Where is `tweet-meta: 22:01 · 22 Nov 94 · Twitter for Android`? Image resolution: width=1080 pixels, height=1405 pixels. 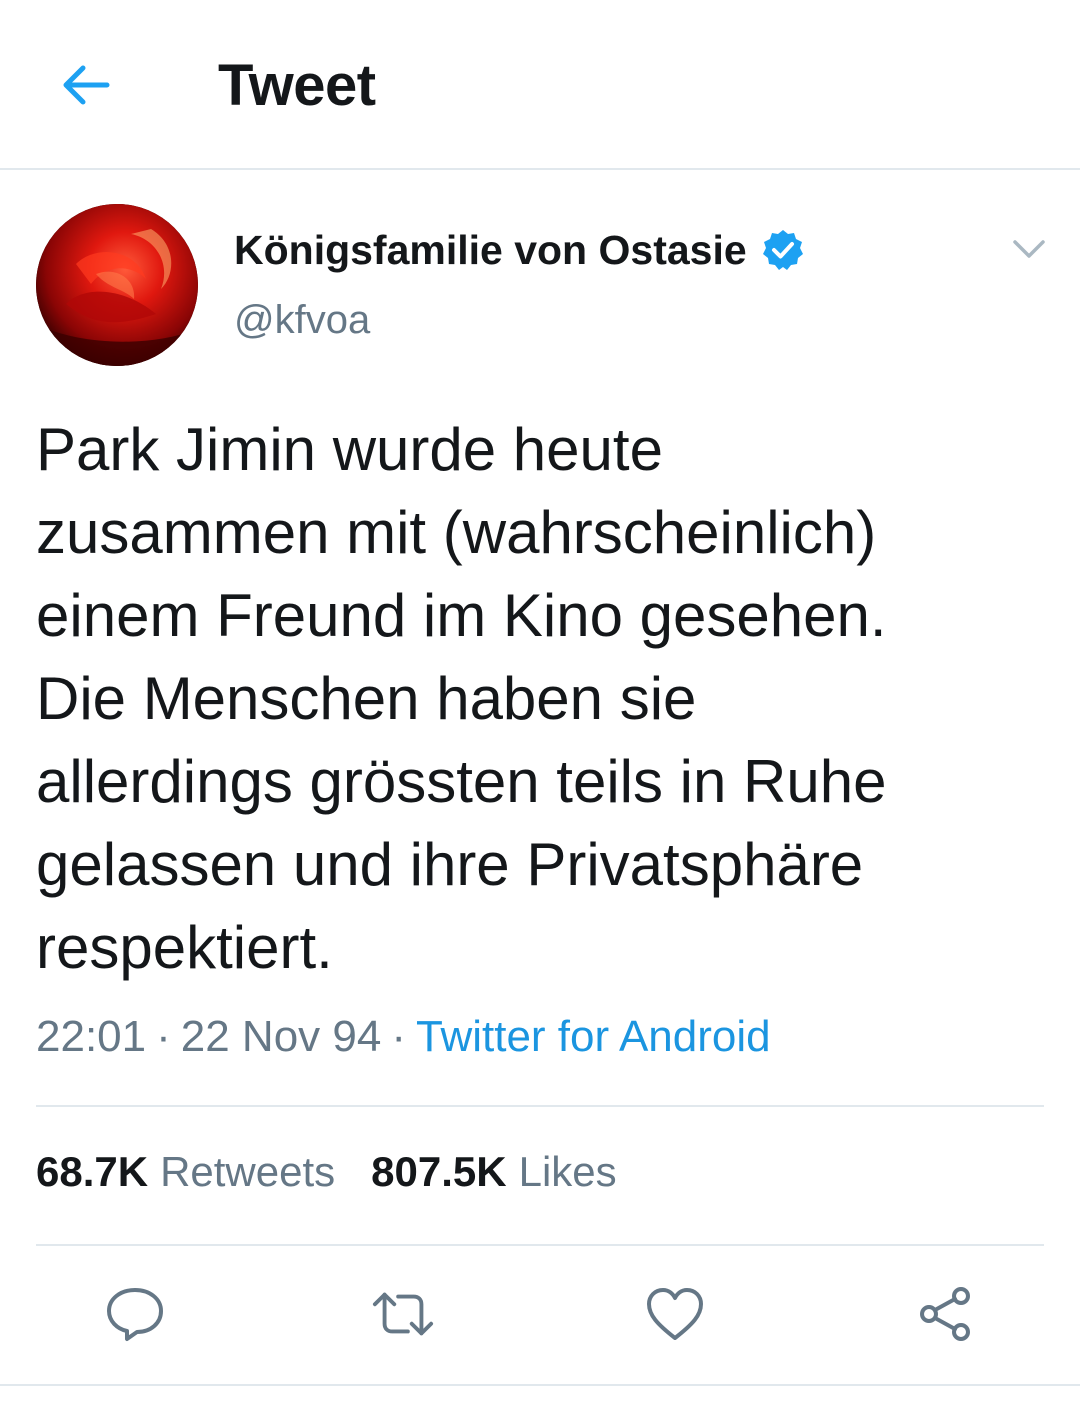 tweet-meta: 22:01 · 22 Nov 94 · Twitter for Android is located at coordinates (403, 1037).